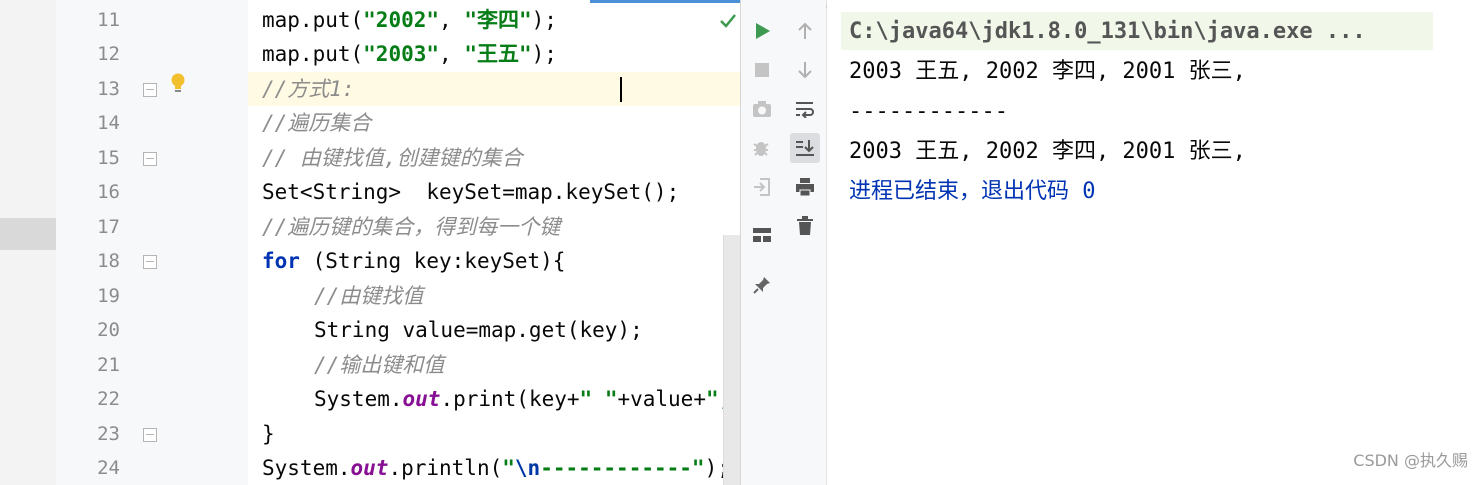  I want to click on print-icon, so click(805, 187).